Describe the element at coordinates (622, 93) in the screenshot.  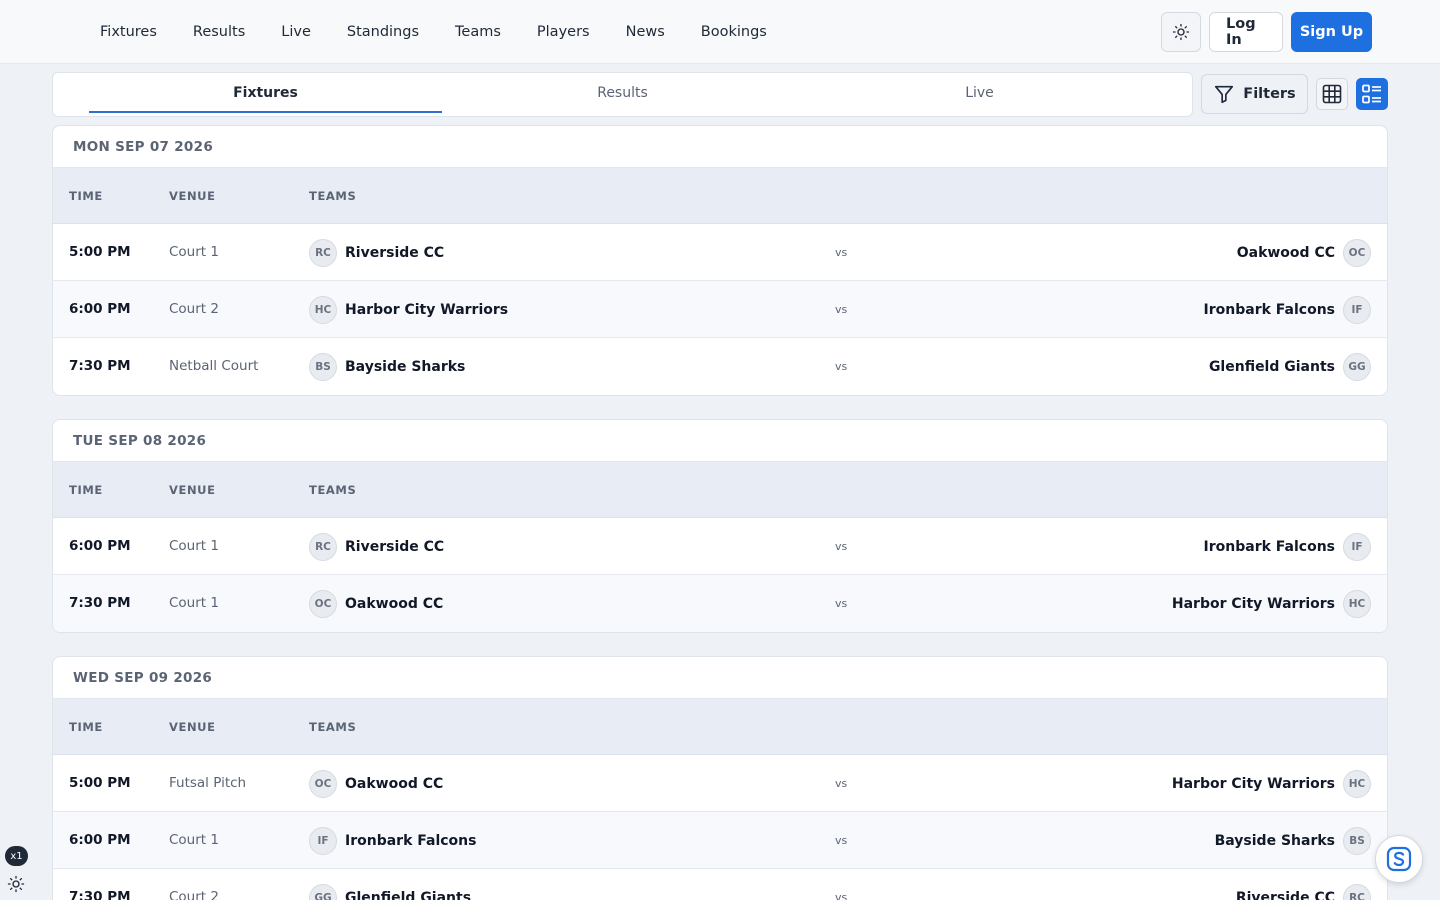
I see `tab-results: Results` at that location.